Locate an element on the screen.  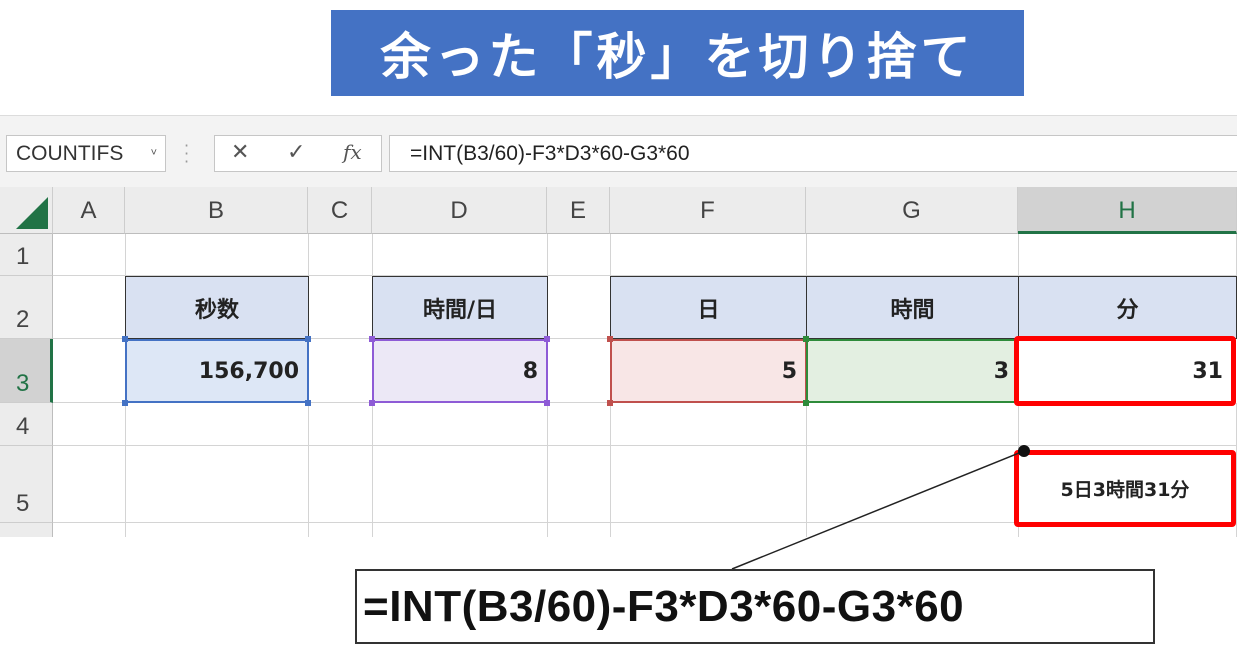
callout-connector is located at coordinates (880, 507).